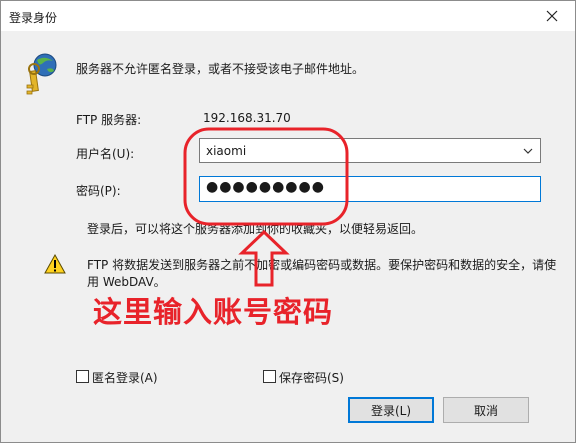  What do you see at coordinates (125, 377) in the screenshot?
I see `anonymous-login-label: 匿名登录(A)` at bounding box center [125, 377].